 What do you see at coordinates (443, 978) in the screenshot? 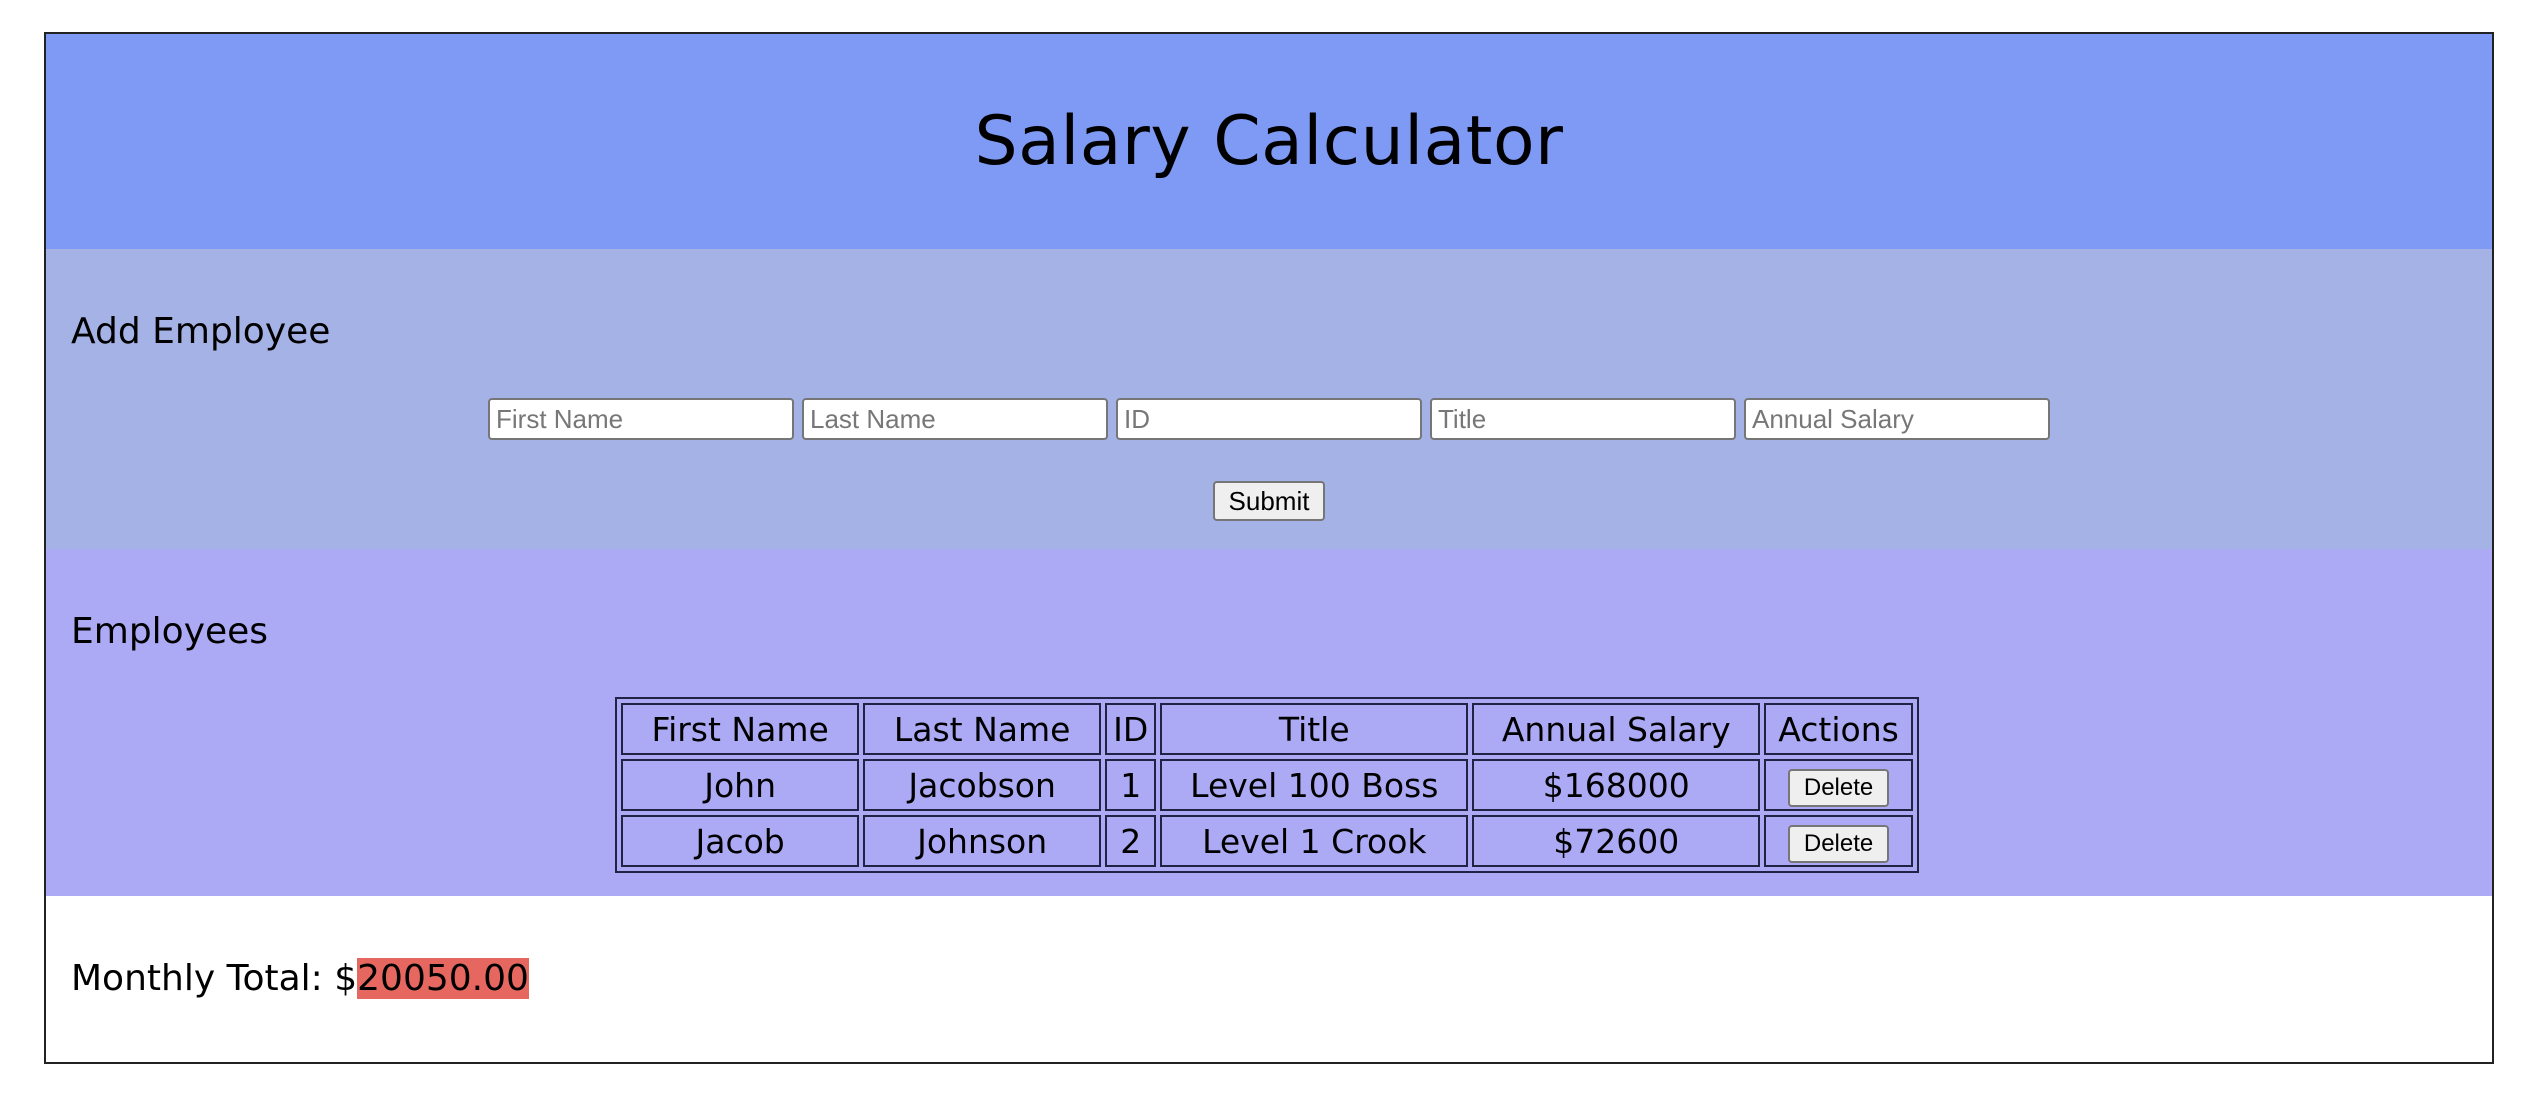
I see `monthly-total-value: 20050.00` at bounding box center [443, 978].